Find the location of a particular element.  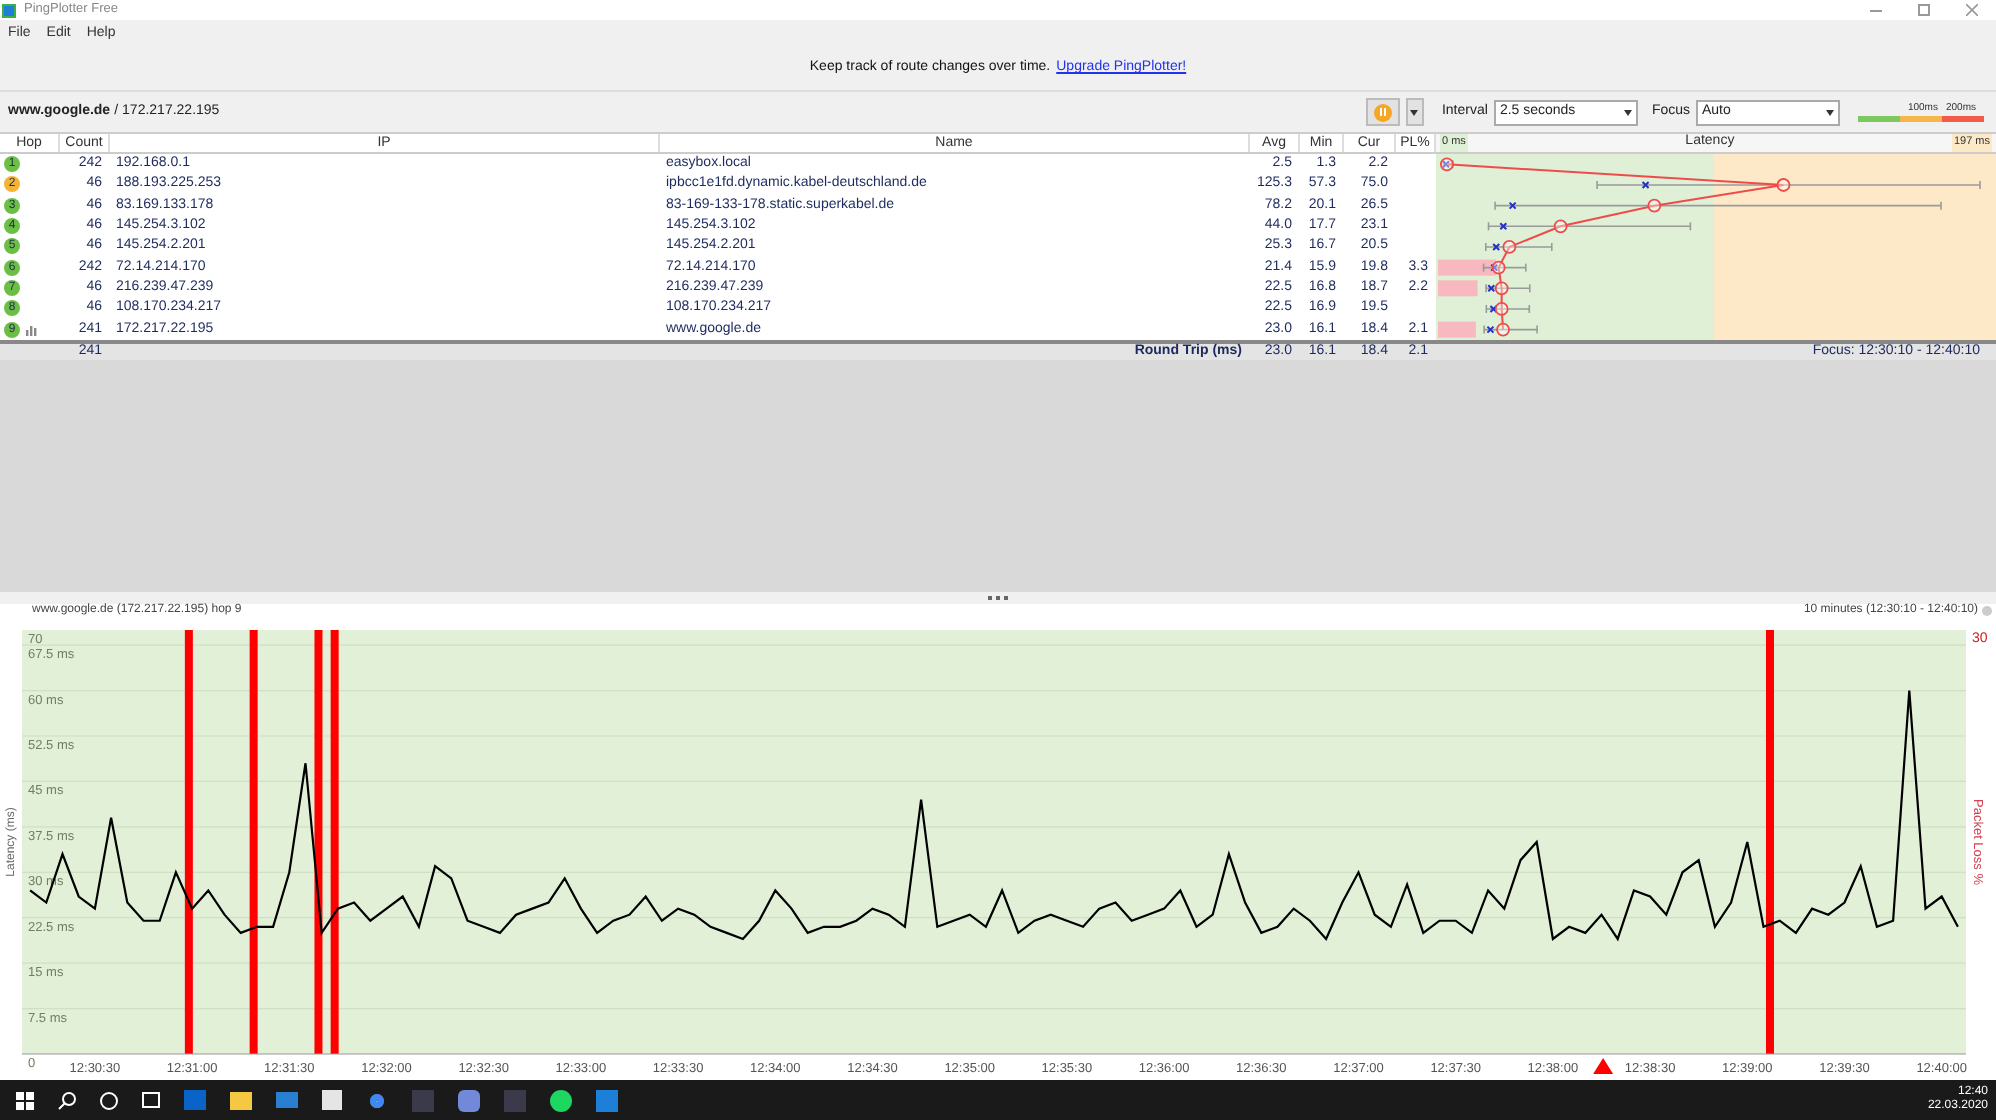

pause-icon is located at coordinates (1382, 112).